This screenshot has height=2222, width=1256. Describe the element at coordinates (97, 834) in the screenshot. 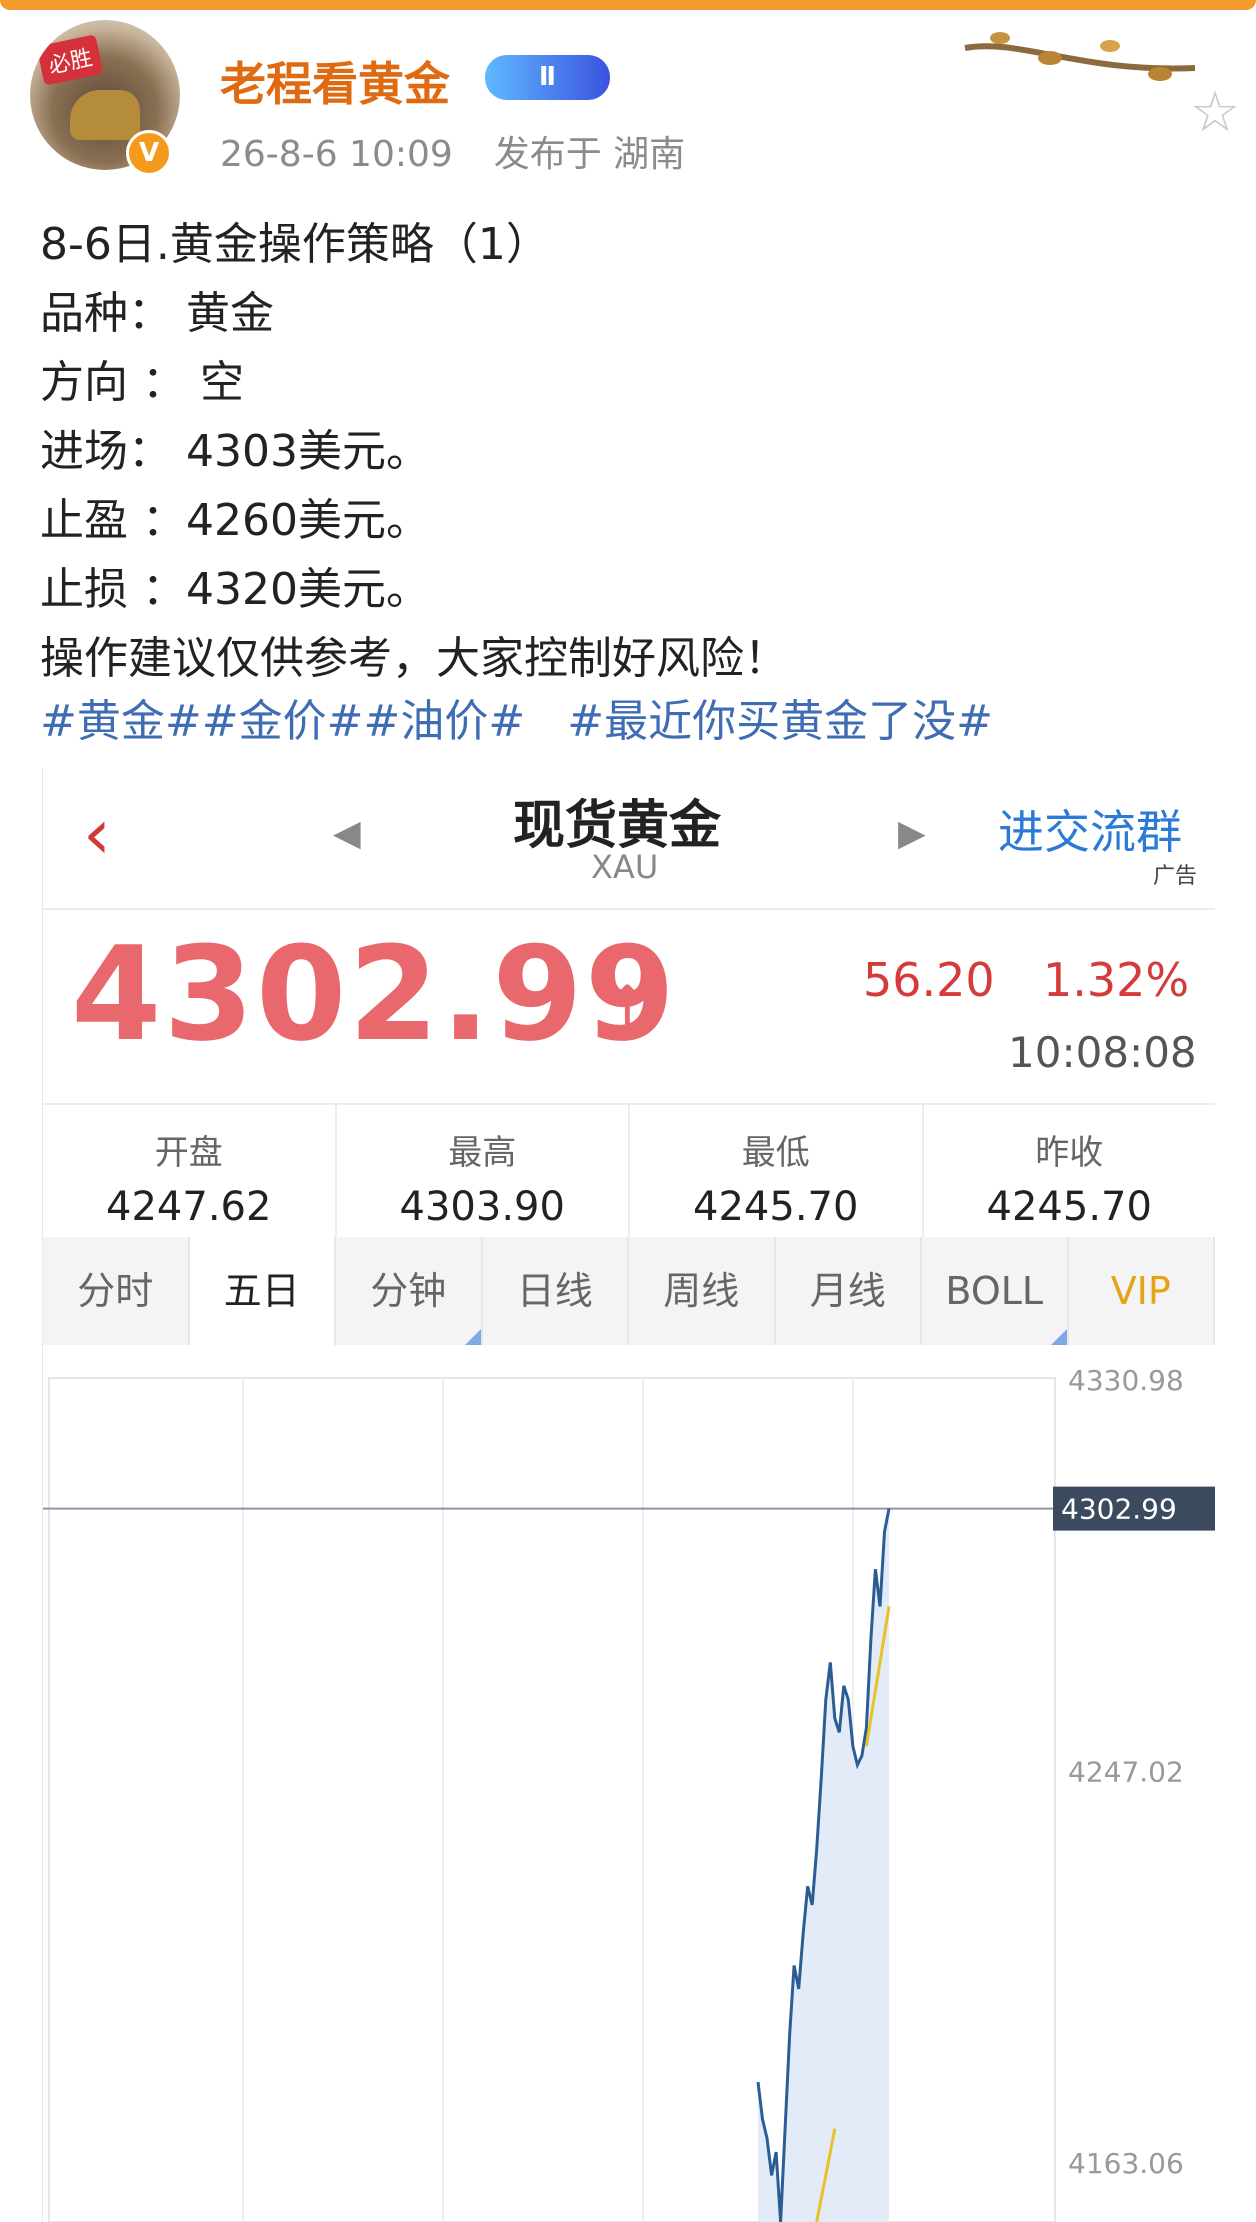

I see `back-arrow-icon: ‹` at that location.